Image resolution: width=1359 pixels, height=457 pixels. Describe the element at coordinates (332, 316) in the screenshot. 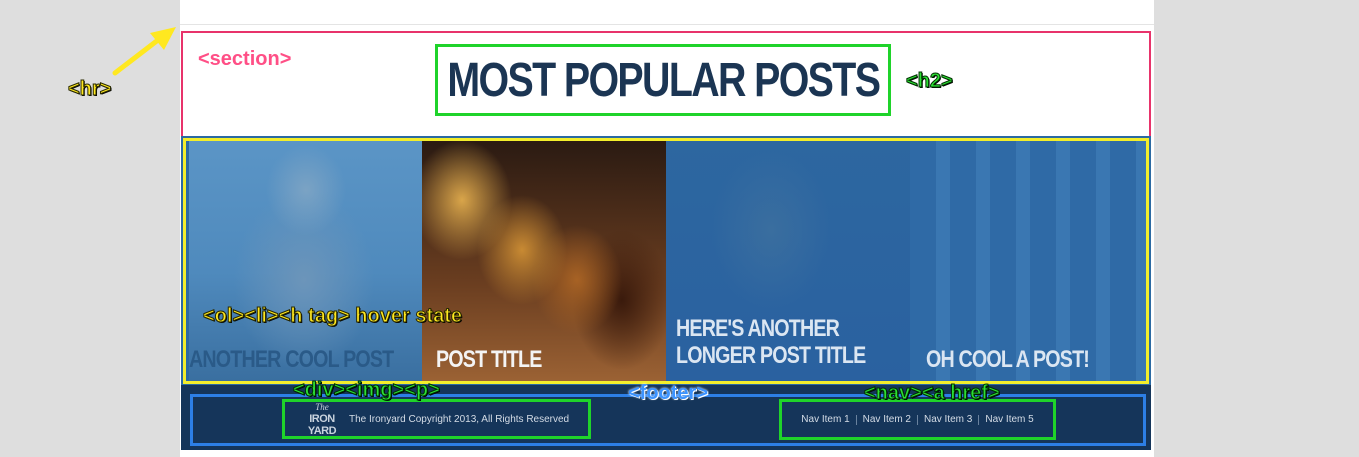

I see `annotation-hover-state: <ol><li><h tag> hover state` at that location.